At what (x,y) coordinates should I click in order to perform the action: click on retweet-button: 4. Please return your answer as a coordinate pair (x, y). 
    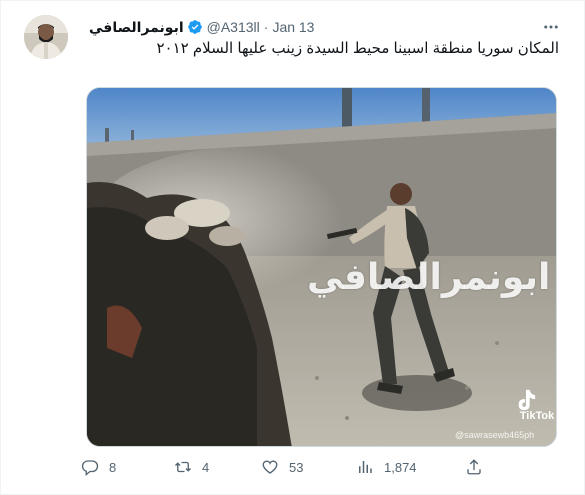
    Looking at the image, I should click on (191, 467).